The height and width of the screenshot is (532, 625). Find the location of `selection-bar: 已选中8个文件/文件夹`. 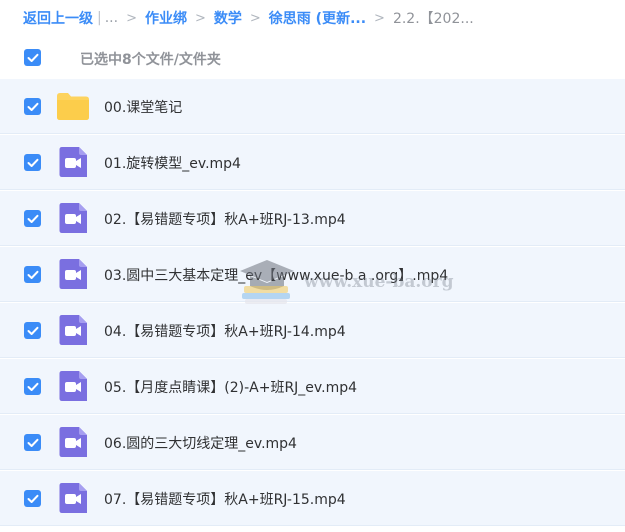

selection-bar: 已选中8个文件/文件夹 is located at coordinates (312, 58).